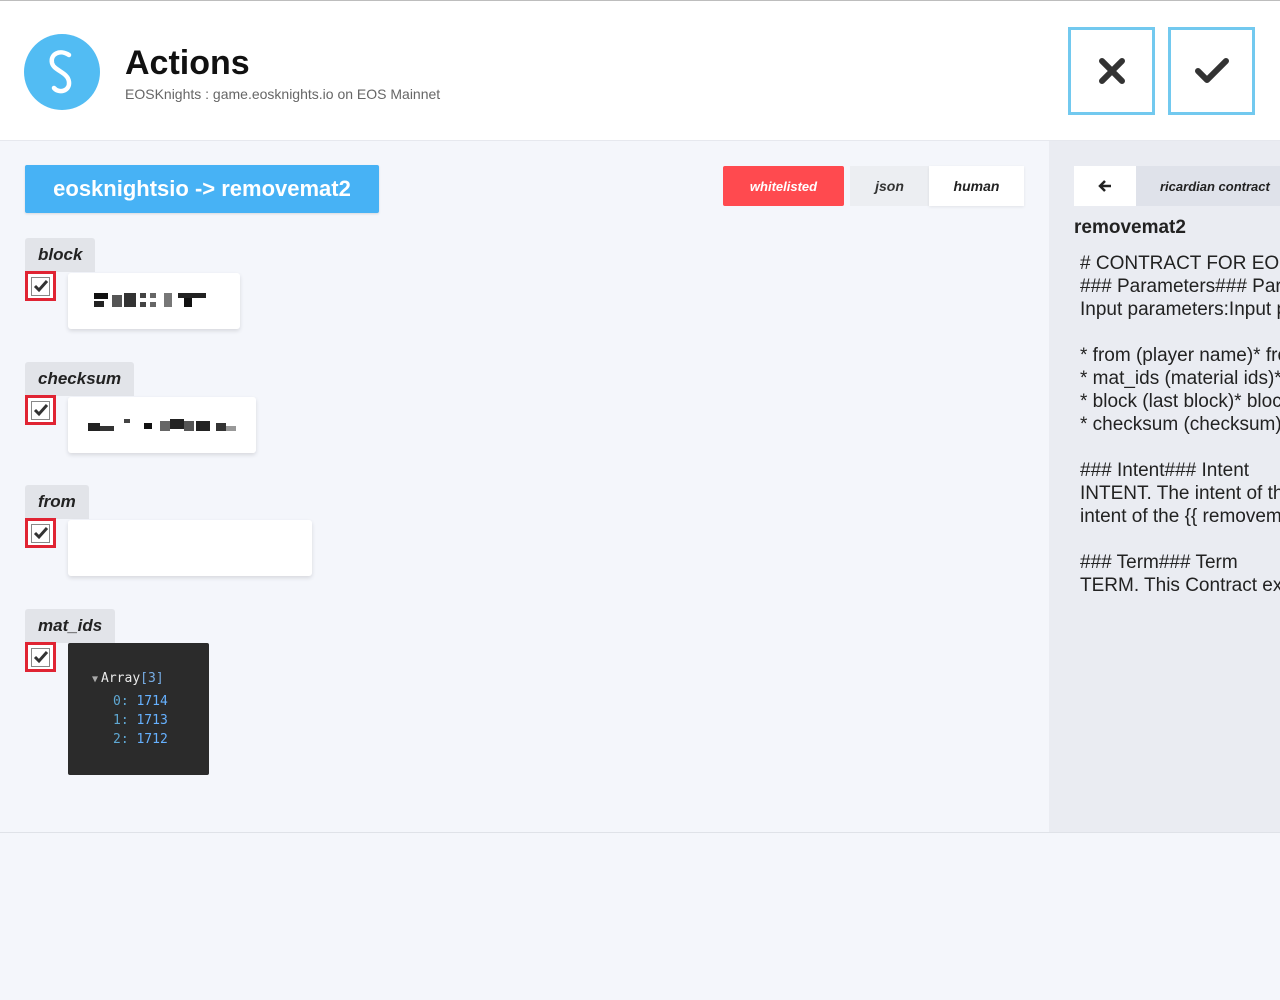 The width and height of the screenshot is (1280, 1000). I want to click on divider, so click(640, 832).